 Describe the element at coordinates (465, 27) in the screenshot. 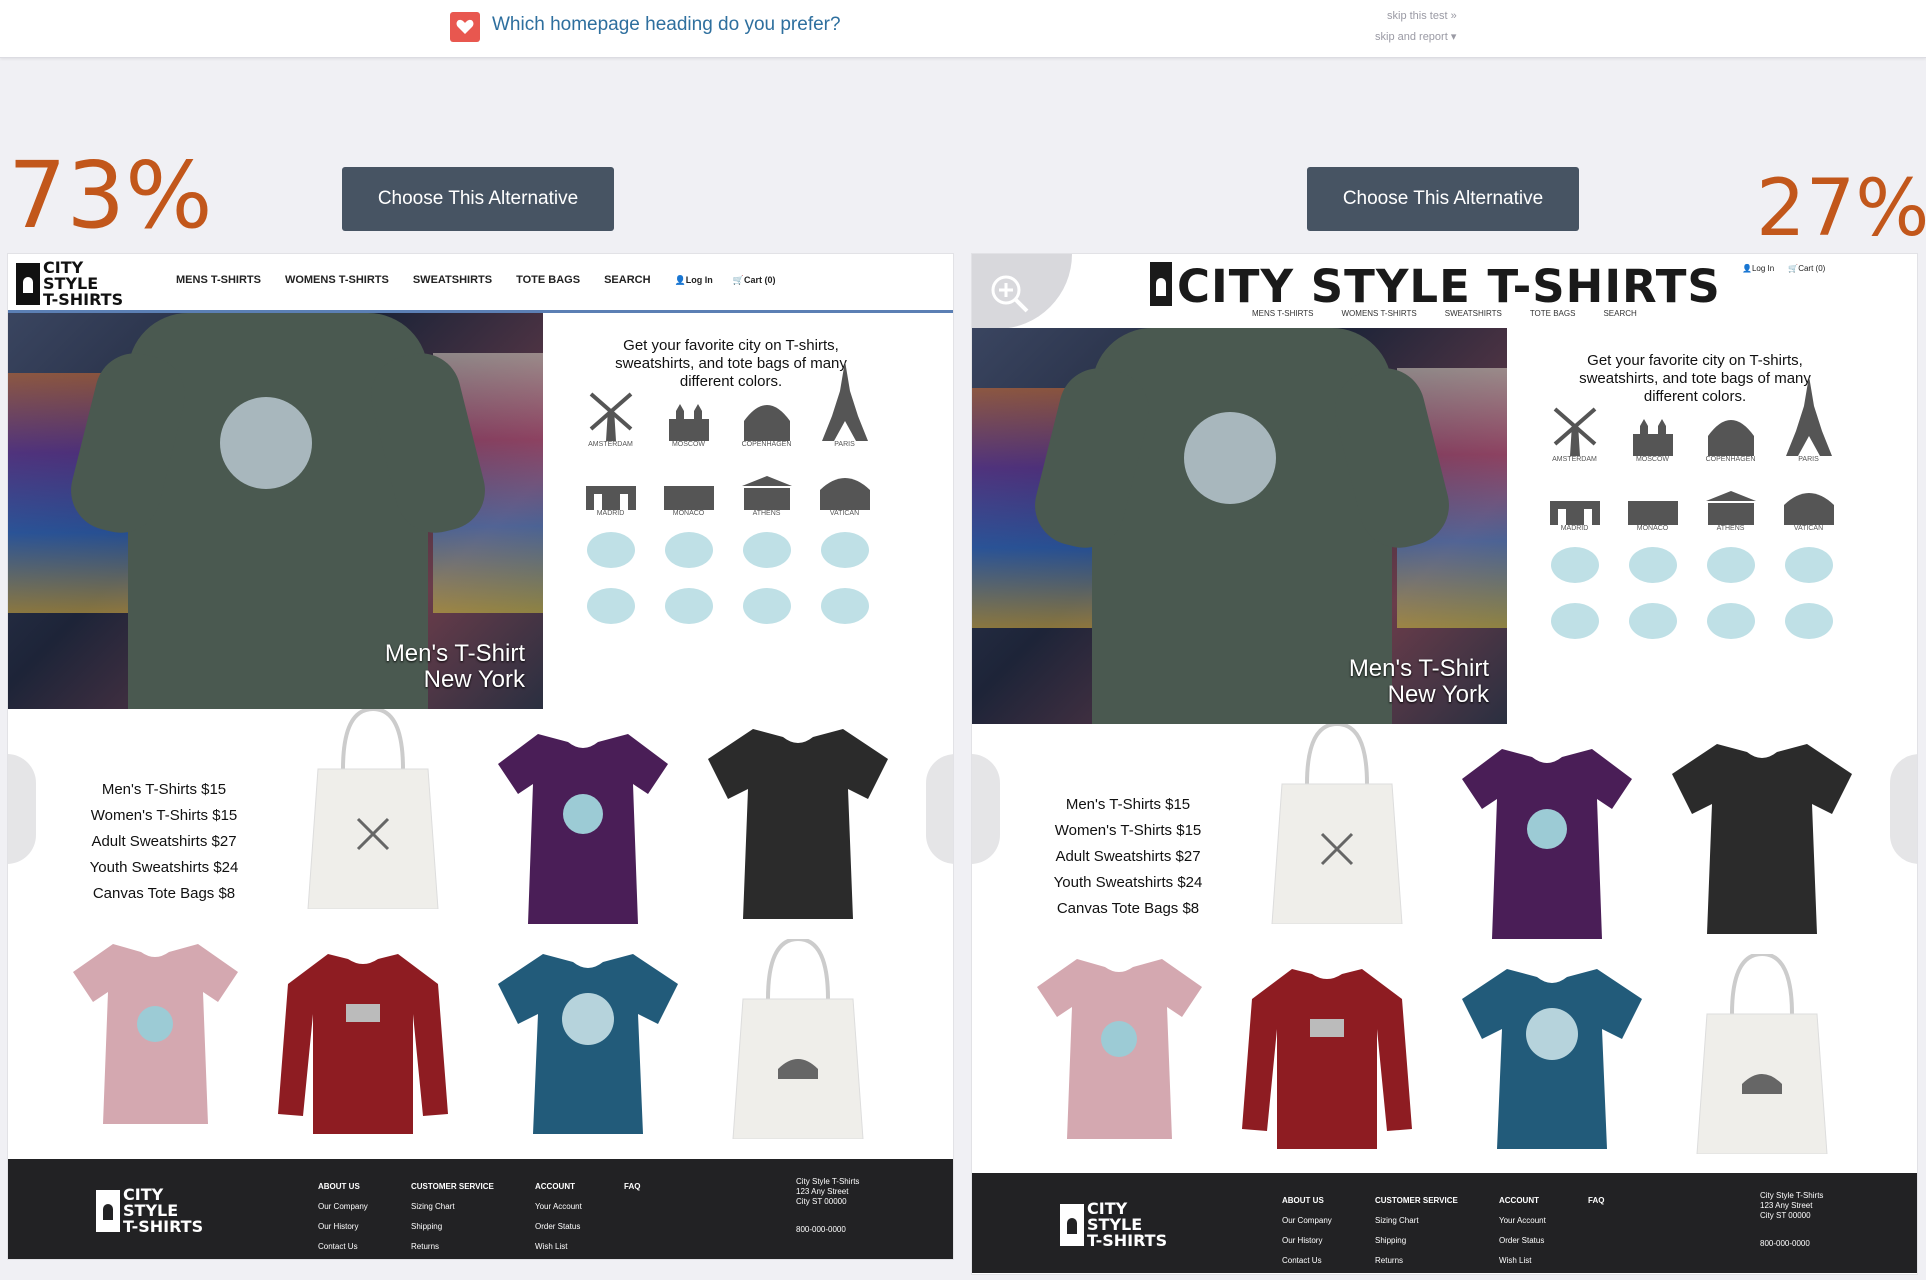

I see `heart-icon` at that location.